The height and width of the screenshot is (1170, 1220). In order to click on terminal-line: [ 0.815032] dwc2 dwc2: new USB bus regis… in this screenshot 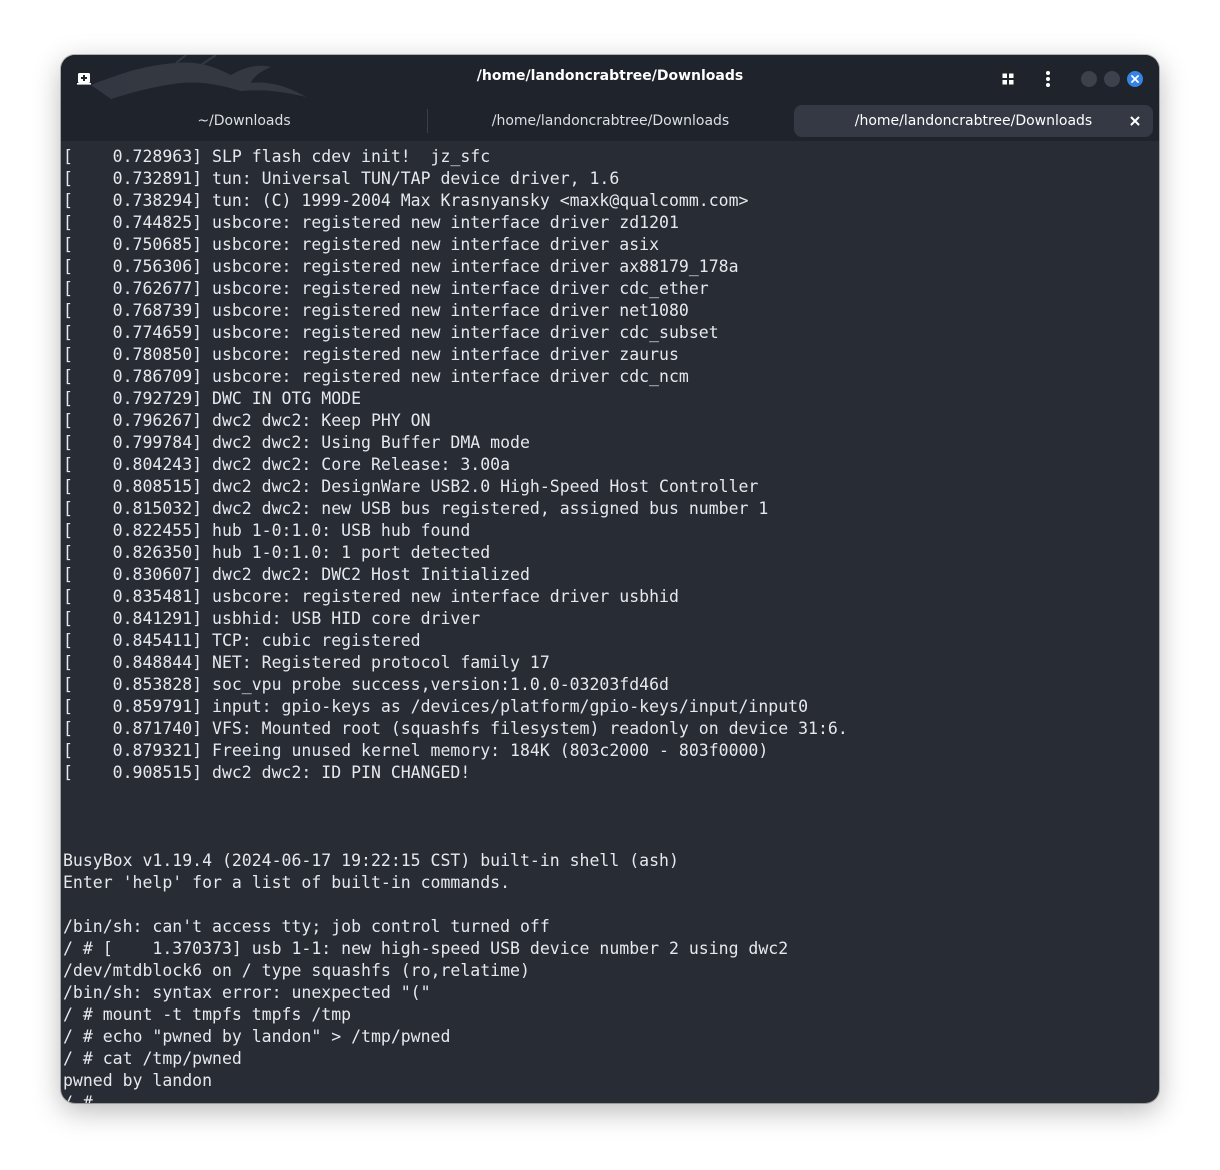, I will do `click(416, 508)`.